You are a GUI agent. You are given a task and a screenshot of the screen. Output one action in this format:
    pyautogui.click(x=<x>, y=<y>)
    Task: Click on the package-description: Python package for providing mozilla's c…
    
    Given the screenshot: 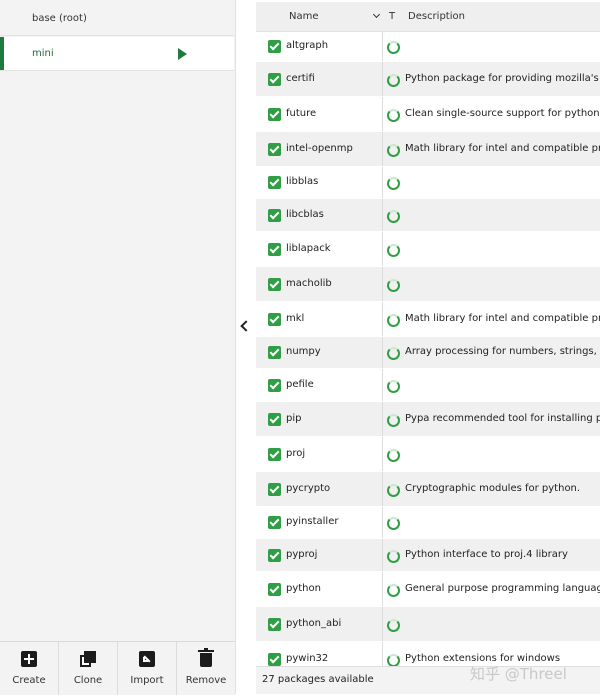 What is the action you would take?
    pyautogui.click(x=502, y=78)
    